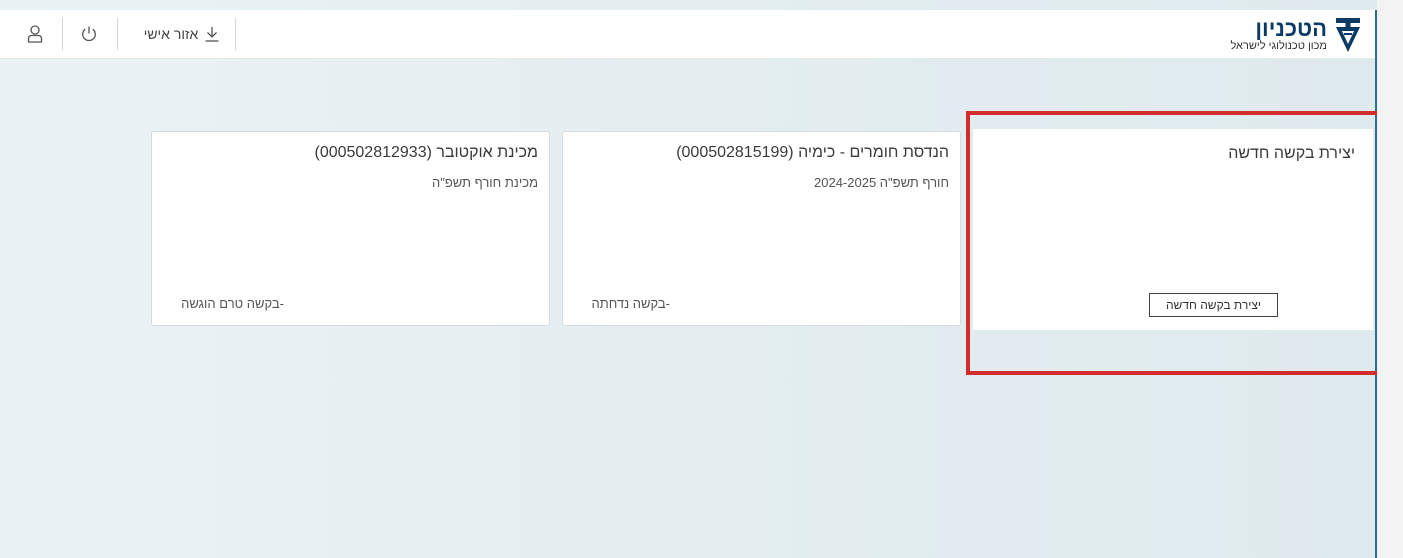  Describe the element at coordinates (1348, 35) in the screenshot. I see `technion-emblem-icon` at that location.